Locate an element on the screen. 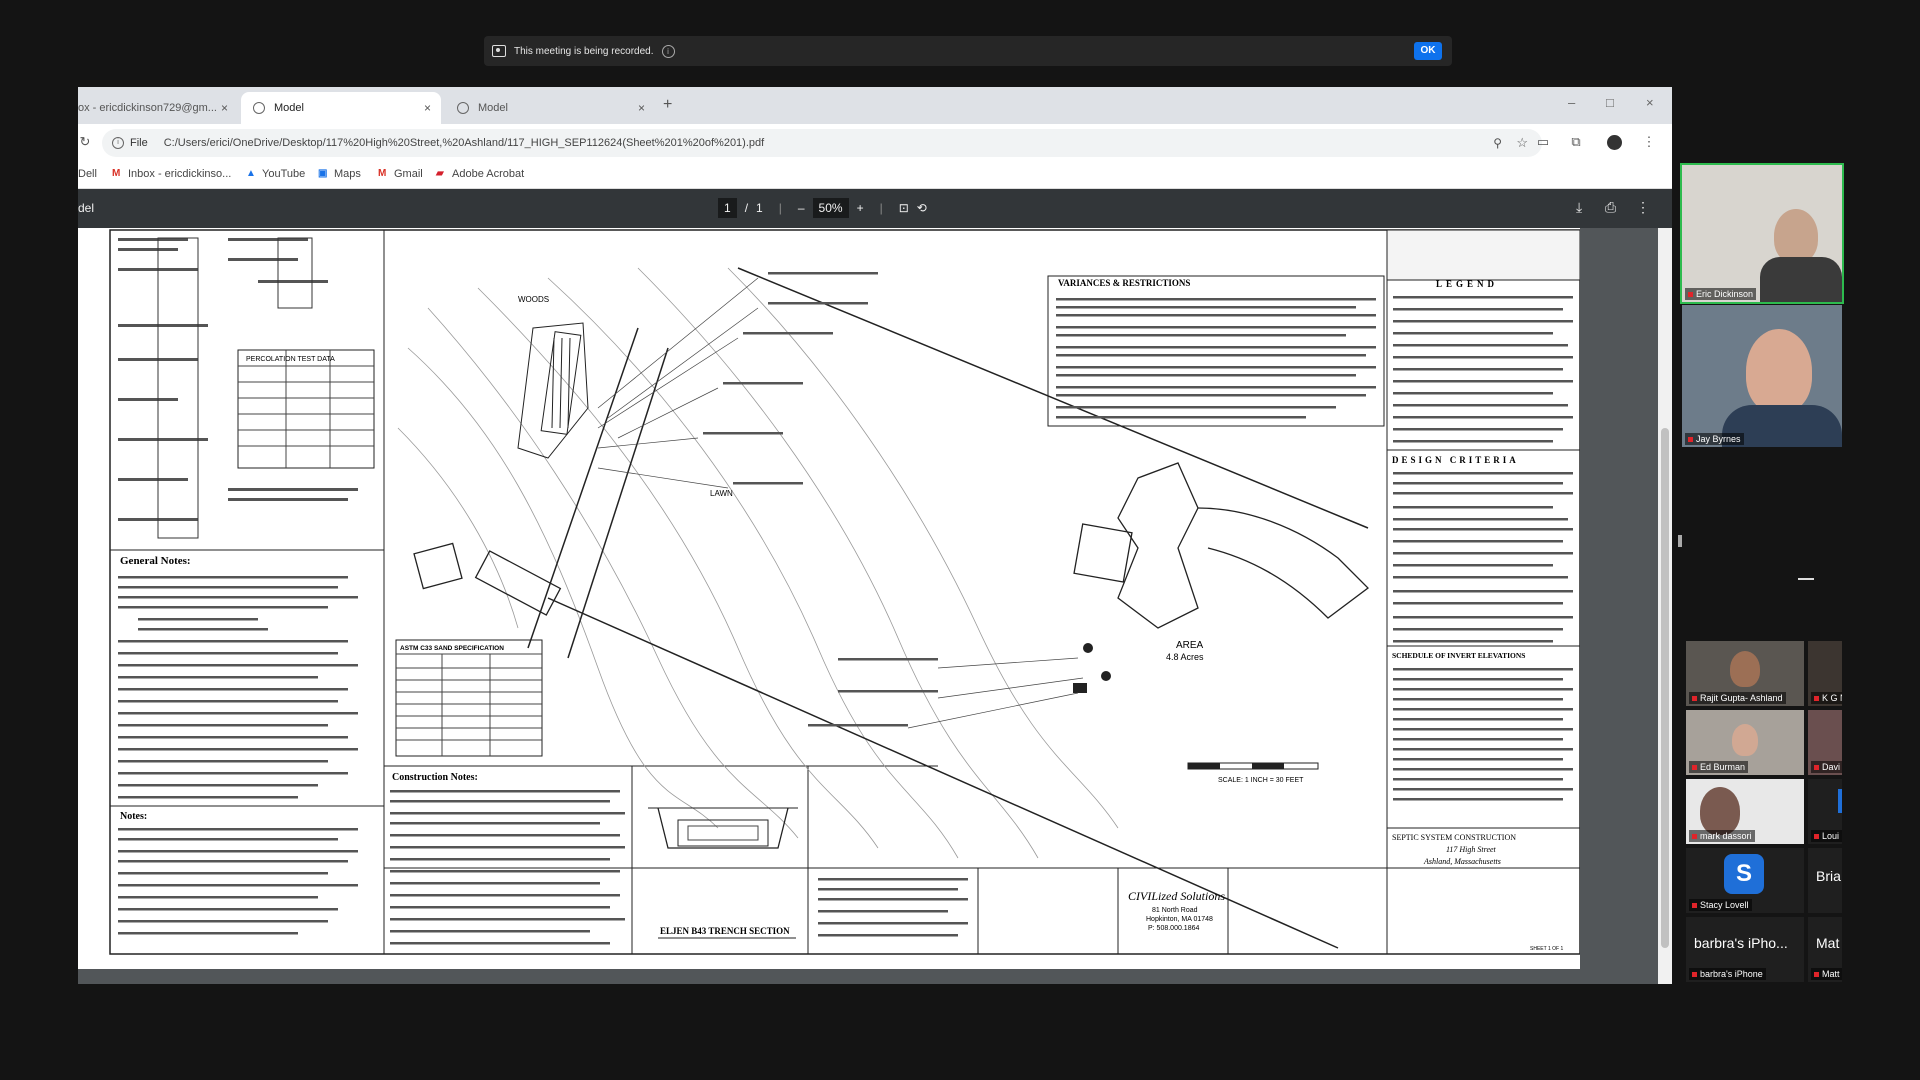  participant-tile-stacy-lovell: S Stacy Lovell is located at coordinates (1745, 880).